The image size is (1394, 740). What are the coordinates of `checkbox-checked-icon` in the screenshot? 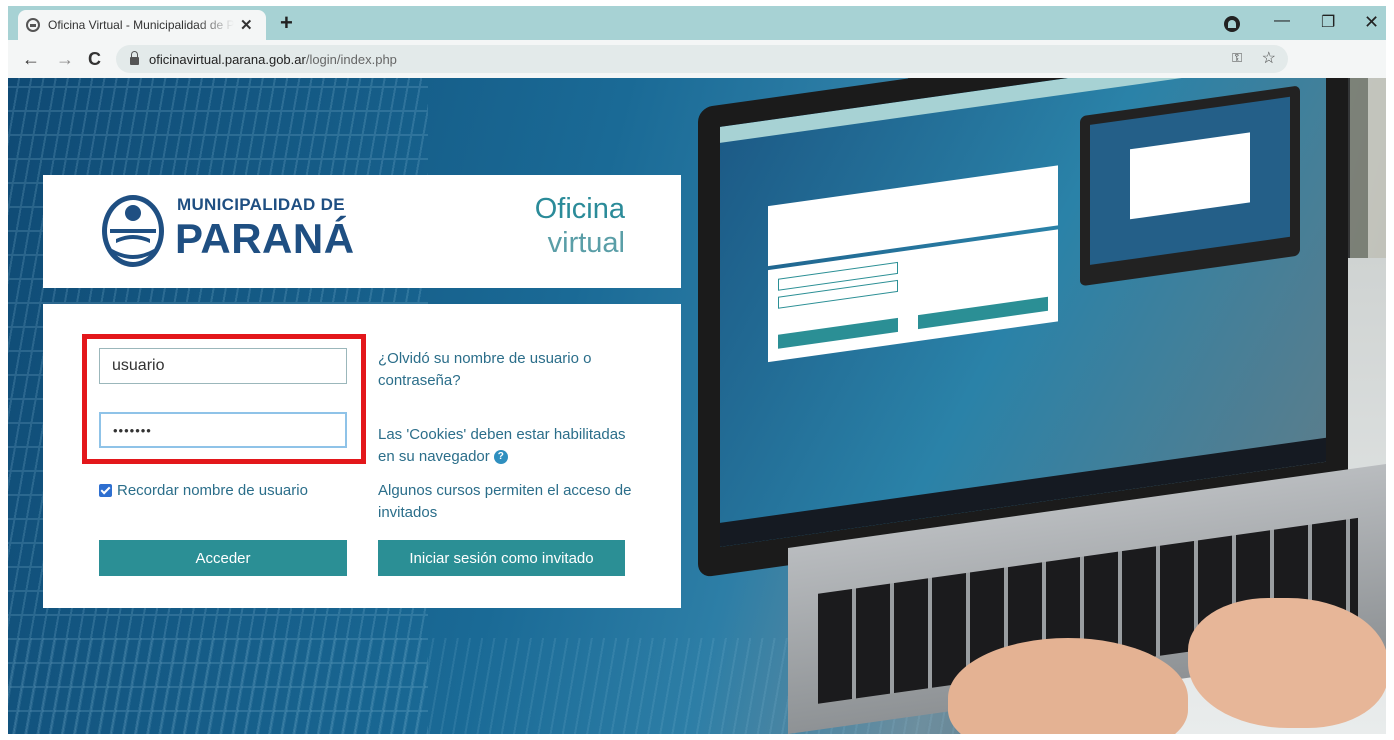 It's located at (105, 490).